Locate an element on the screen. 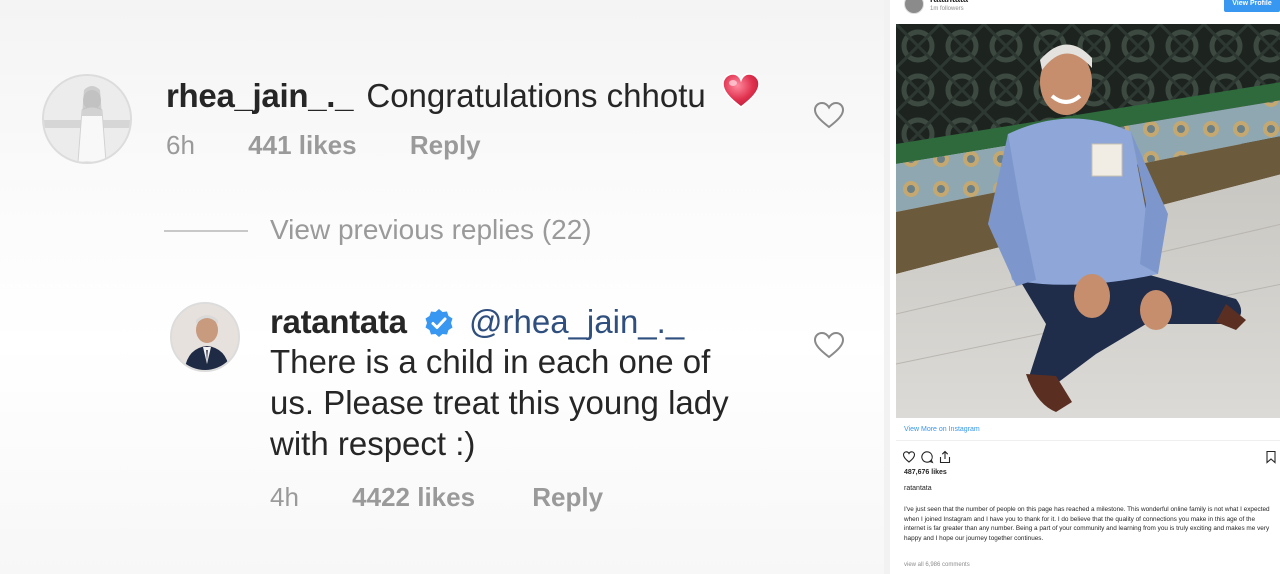 This screenshot has width=1280, height=574. reply-header: ratantata @rhea_jain_._ is located at coordinates (477, 322).